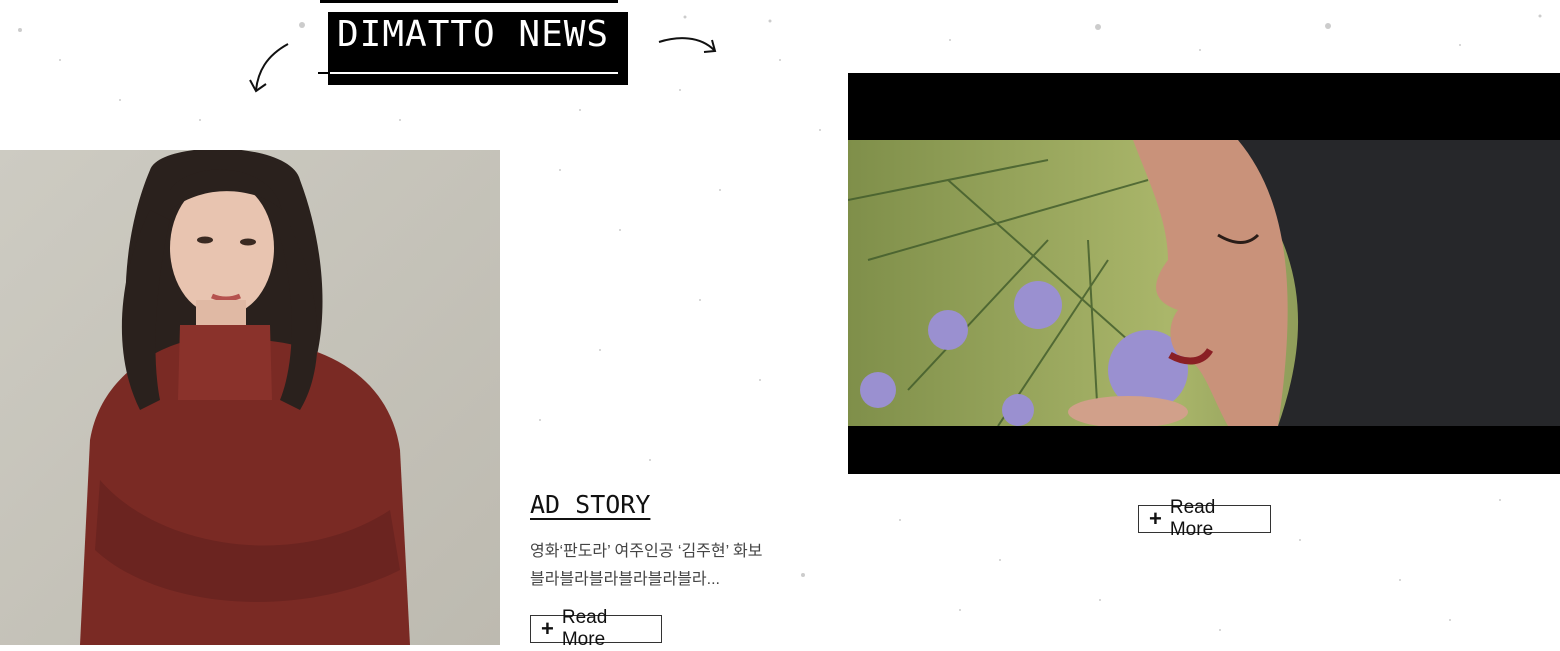 Image resolution: width=1560 pixels, height=651 pixels. I want to click on video-read-more-button: + Read More, so click(1204, 518).